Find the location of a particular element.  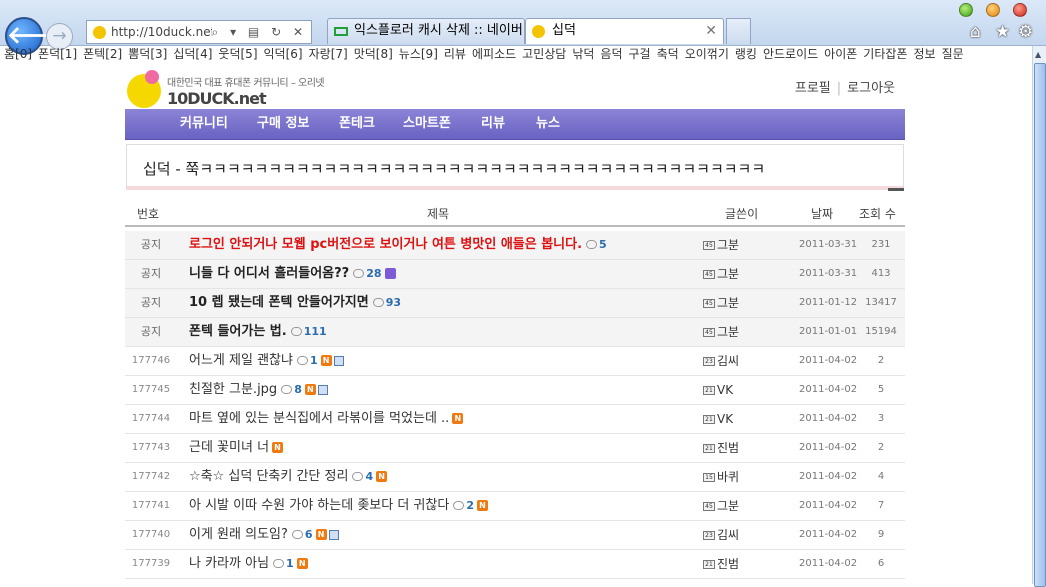

title-corner-accent is located at coordinates (896, 189).